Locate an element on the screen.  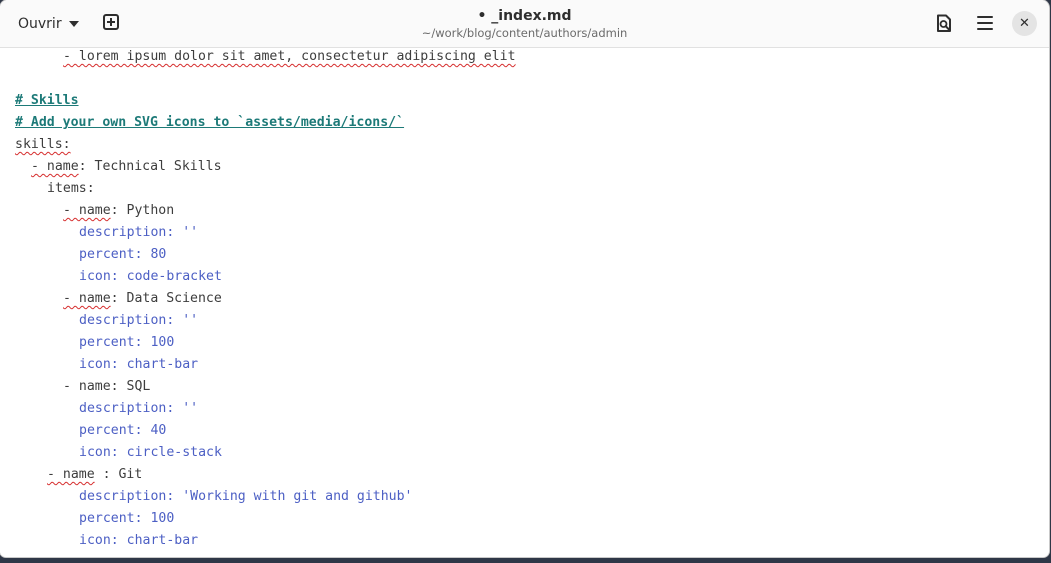
hamburger-menu-icon is located at coordinates (985, 23).